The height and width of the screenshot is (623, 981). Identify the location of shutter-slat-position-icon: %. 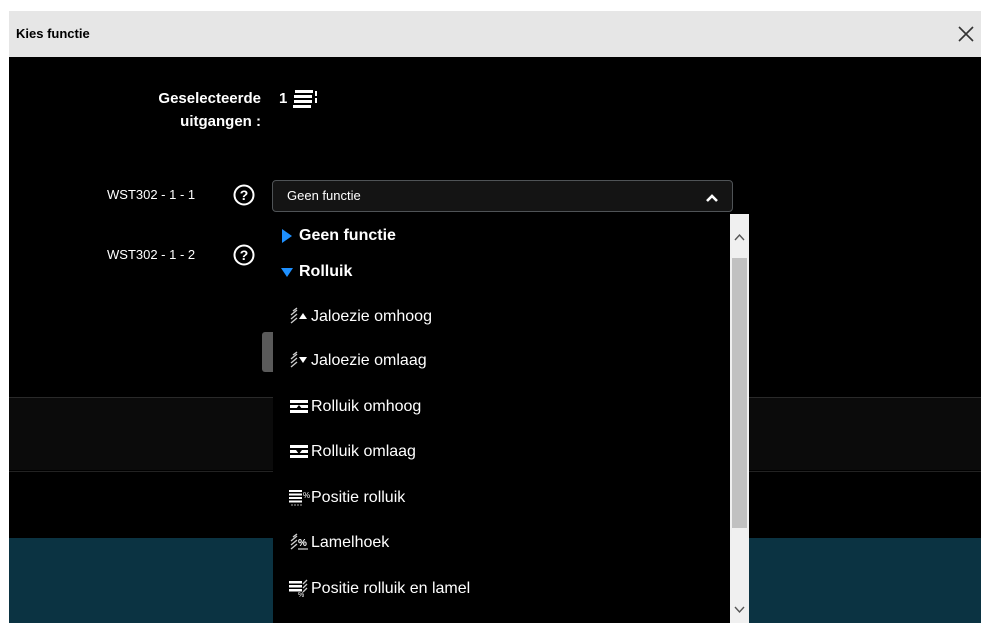
(298, 588).